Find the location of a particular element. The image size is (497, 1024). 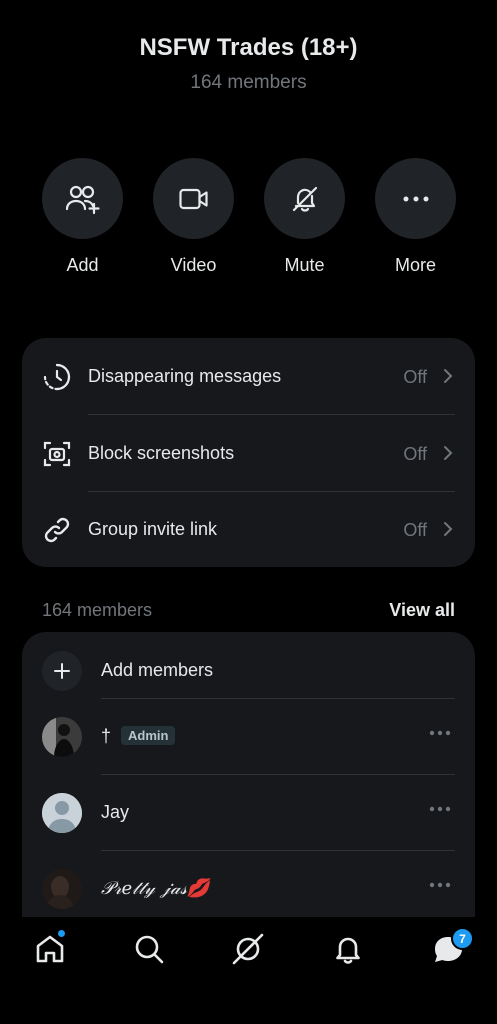

grok-icon is located at coordinates (248, 949).